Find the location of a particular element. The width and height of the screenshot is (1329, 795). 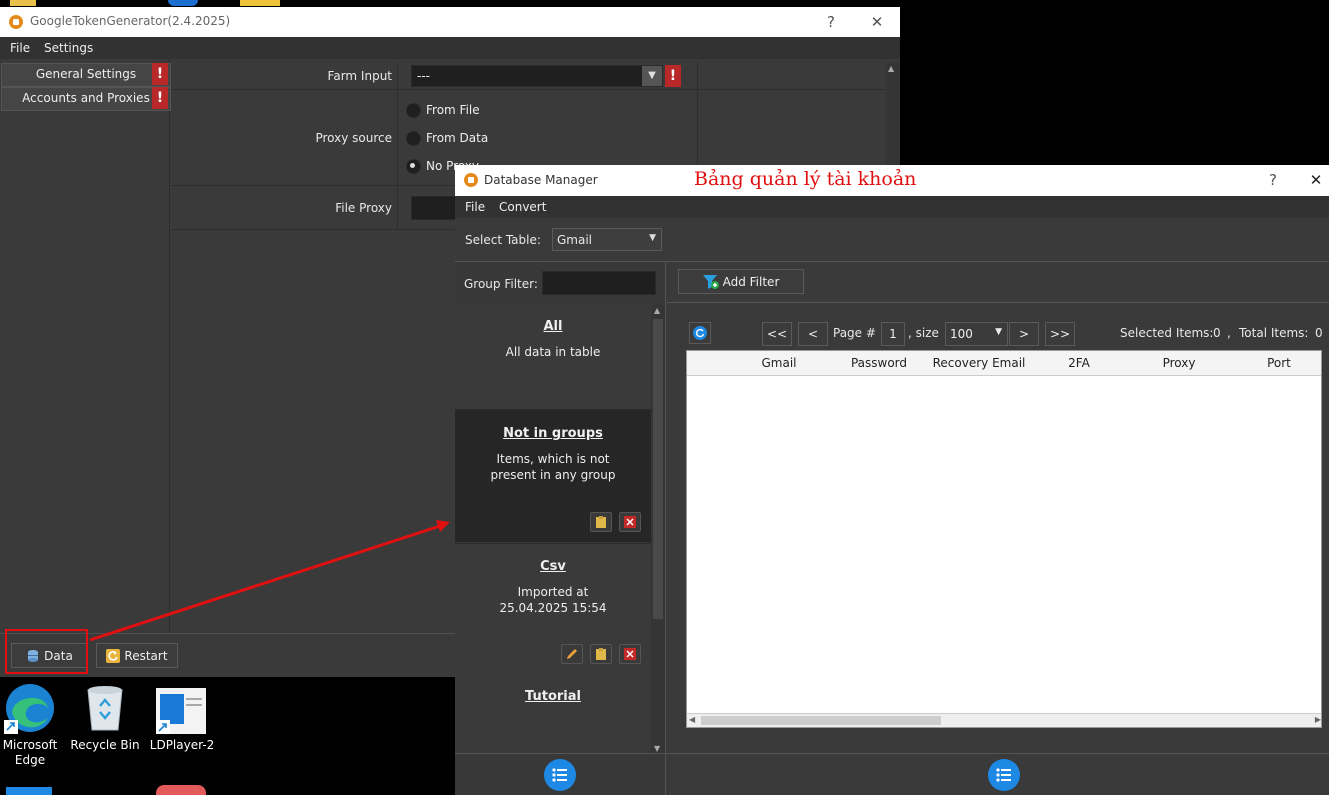

menu-convert: Convert is located at coordinates (522, 207).